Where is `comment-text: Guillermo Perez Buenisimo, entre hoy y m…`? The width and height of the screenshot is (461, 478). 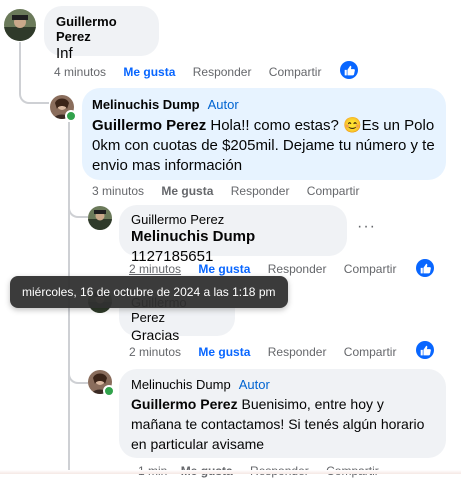
comment-text: Guillermo Perez Buenisimo, entre hoy y m… is located at coordinates (282, 424).